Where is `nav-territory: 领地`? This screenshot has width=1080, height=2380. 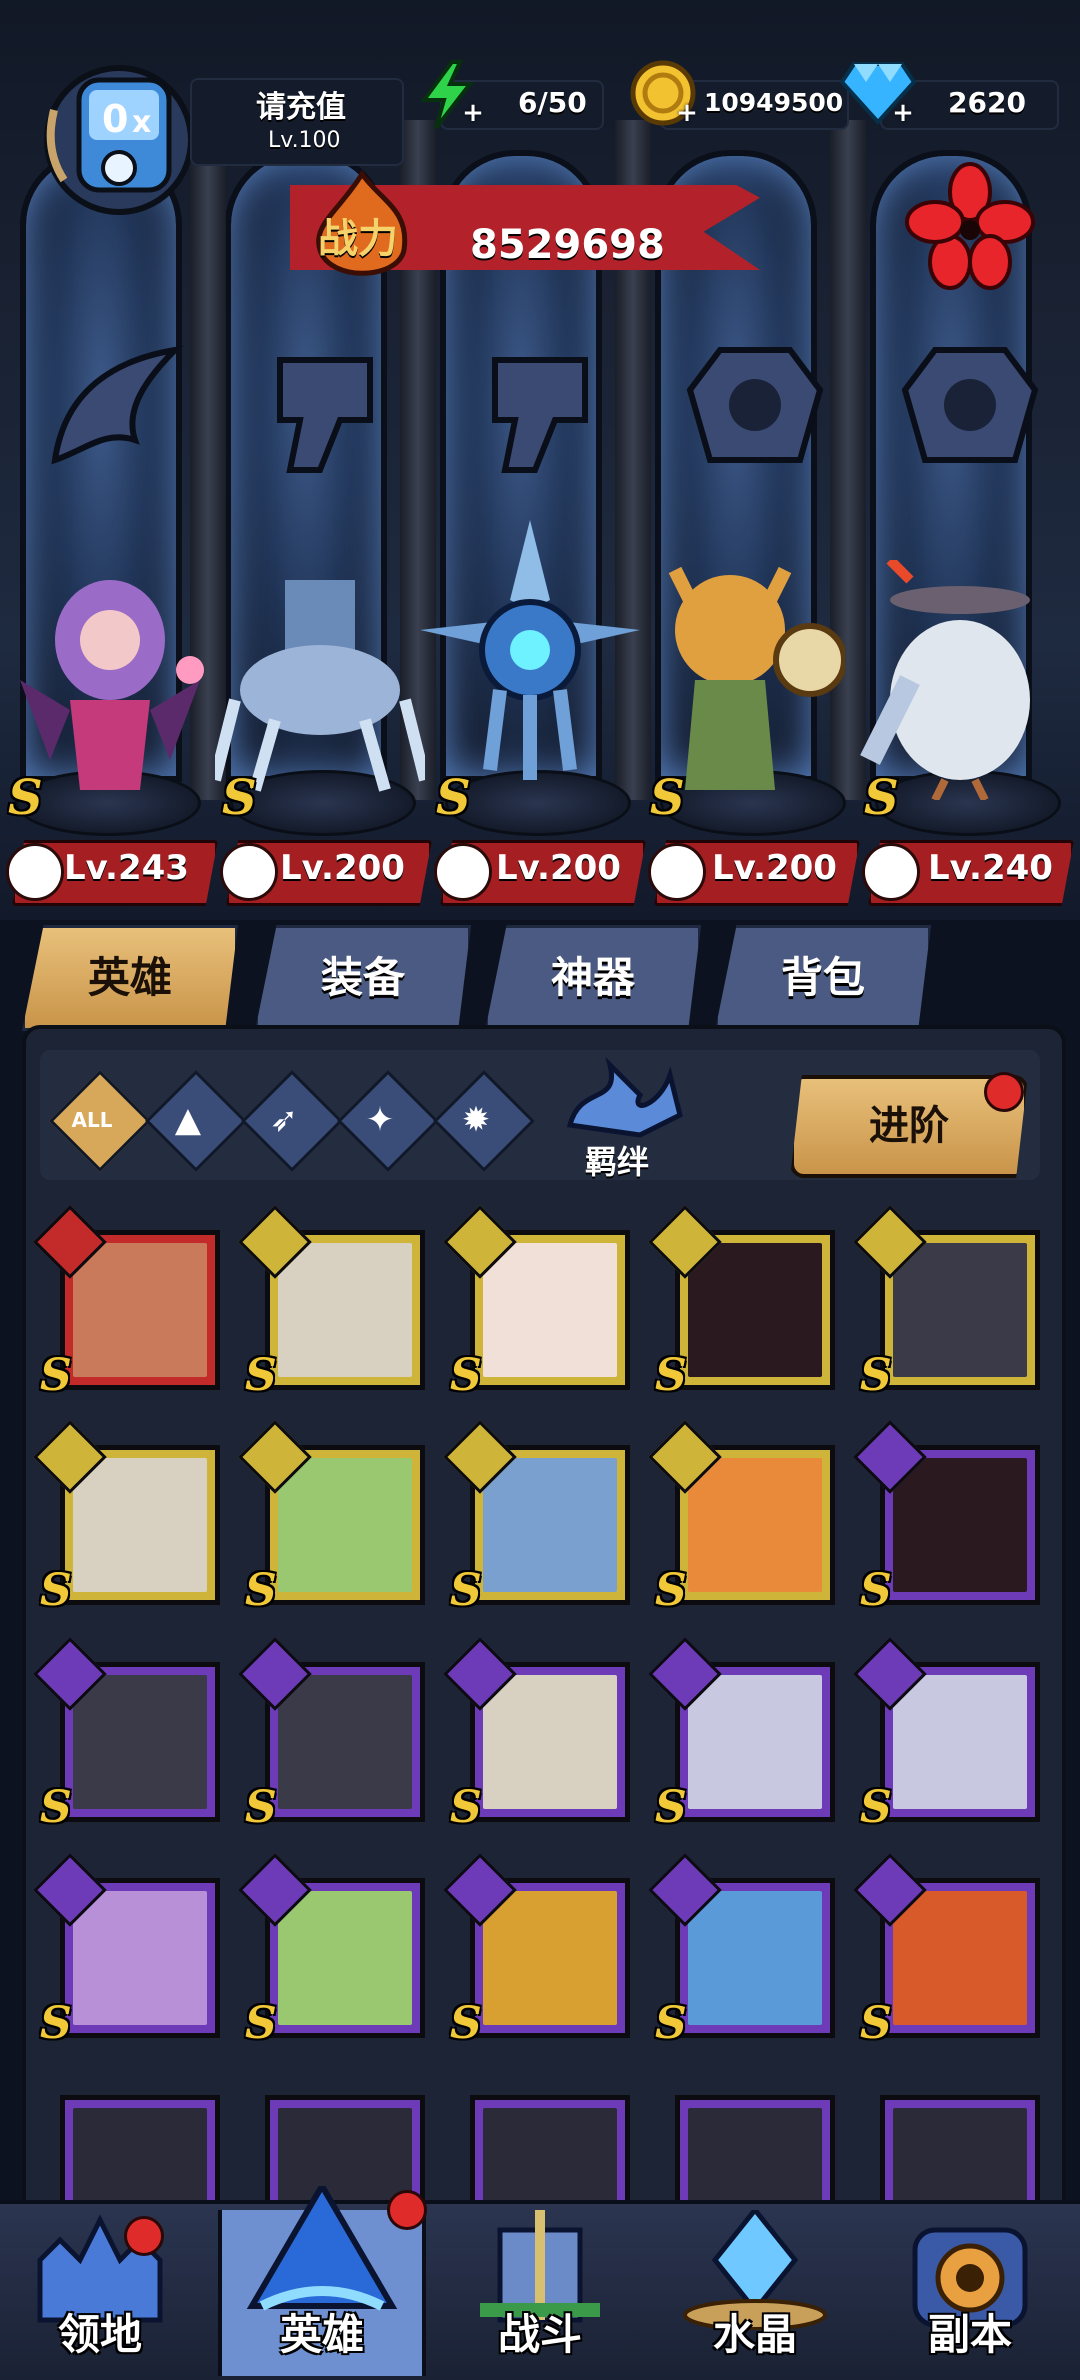 nav-territory: 领地 is located at coordinates (100, 2293).